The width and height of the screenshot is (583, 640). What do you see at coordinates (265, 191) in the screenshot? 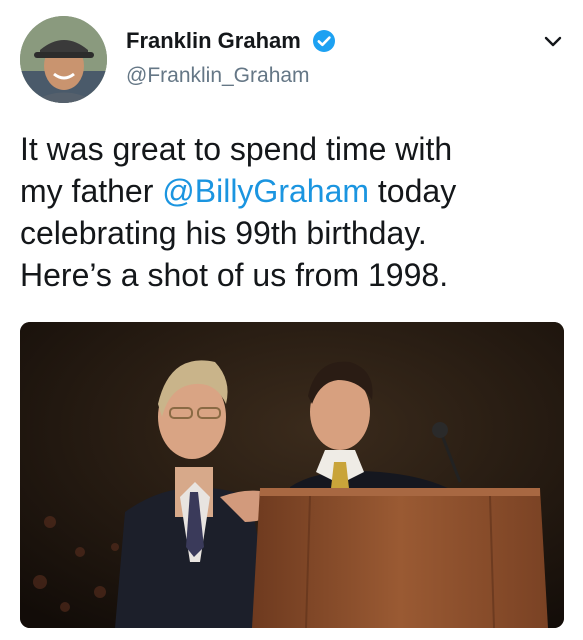
I see `mention-link: @BillyGraham` at bounding box center [265, 191].